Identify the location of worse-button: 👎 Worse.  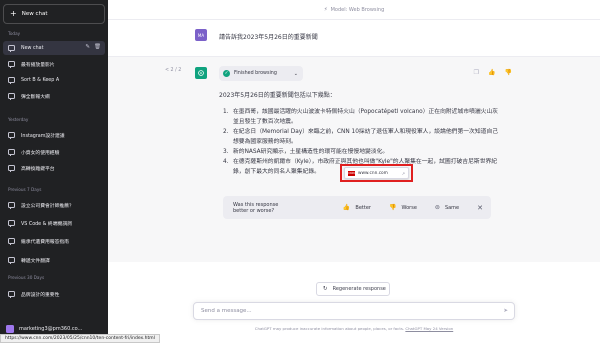
(403, 207).